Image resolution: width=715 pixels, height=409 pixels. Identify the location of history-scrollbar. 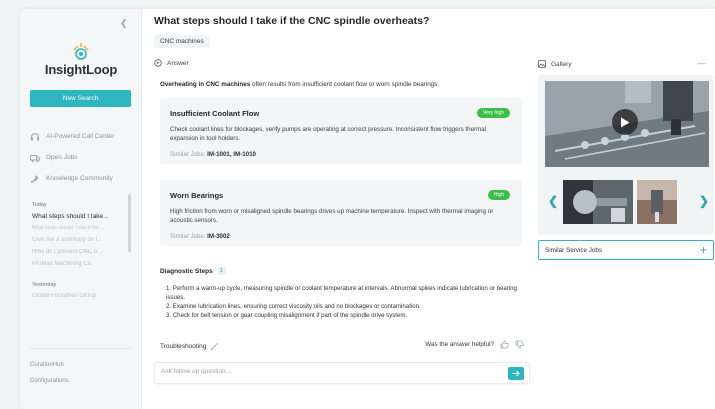
(129, 223).